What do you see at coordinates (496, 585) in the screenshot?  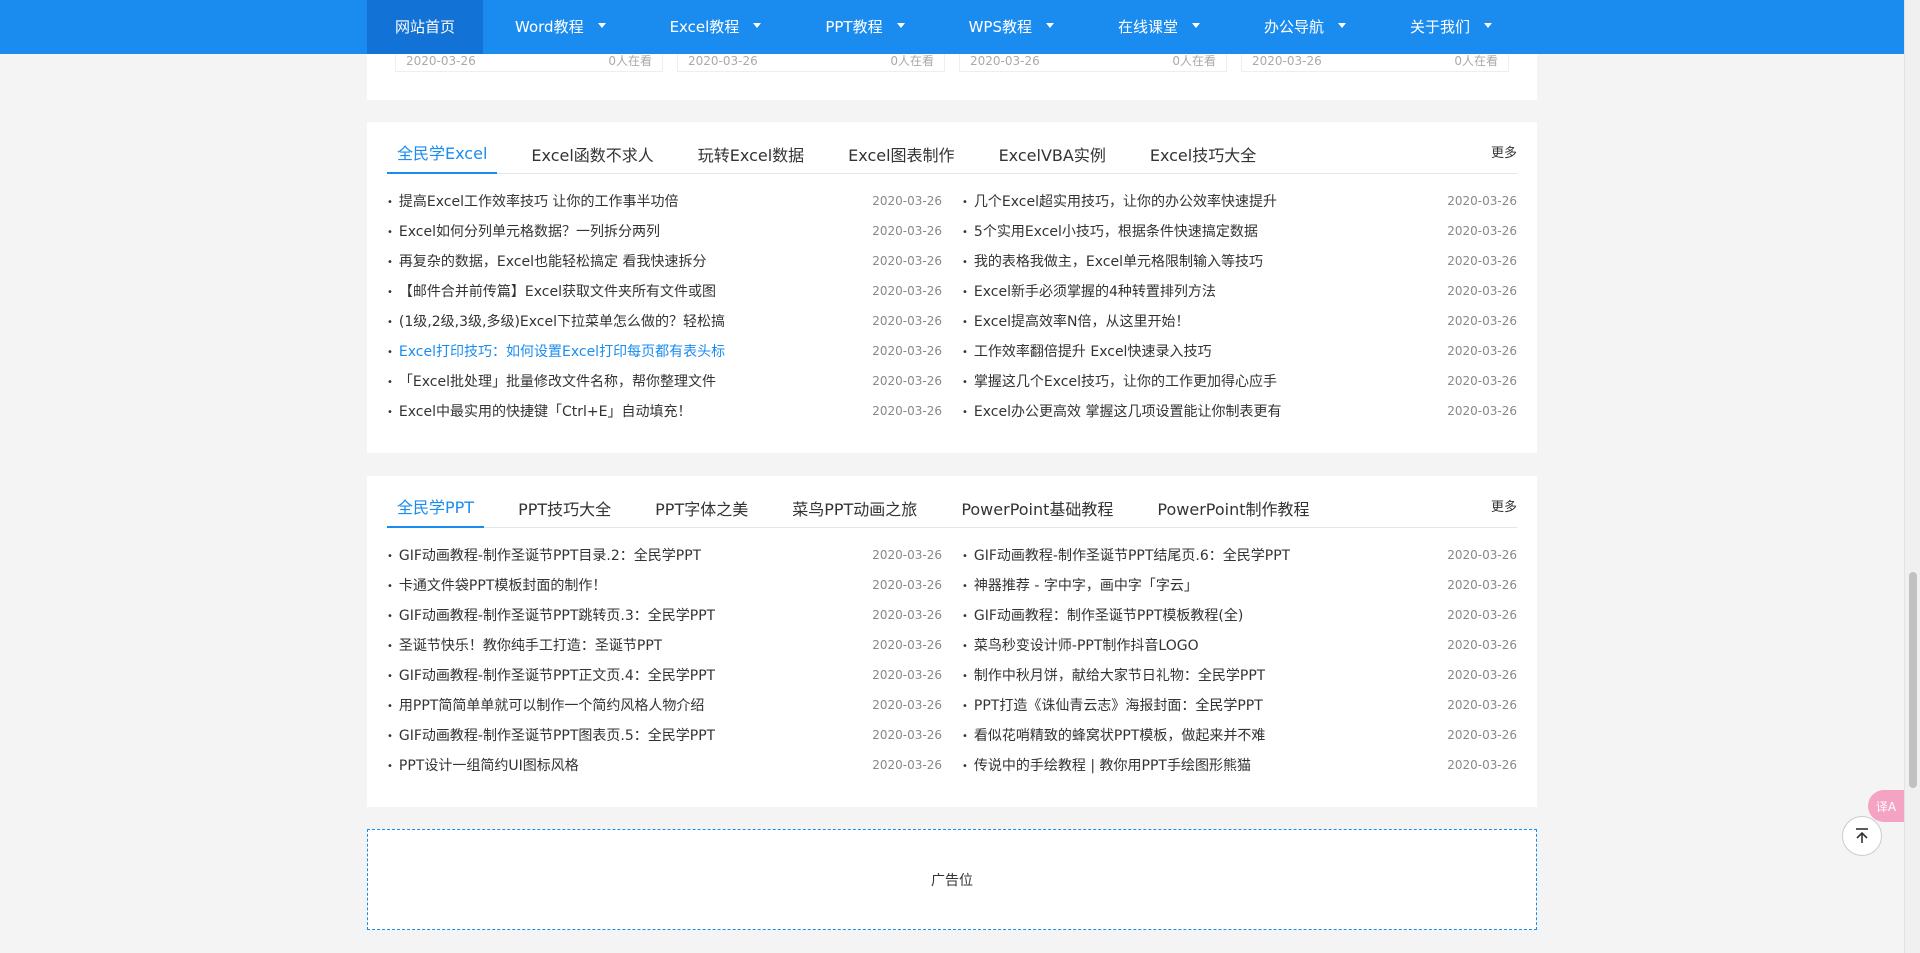 I see `article-link: 卡通文件袋PPT模板封面的制作！` at bounding box center [496, 585].